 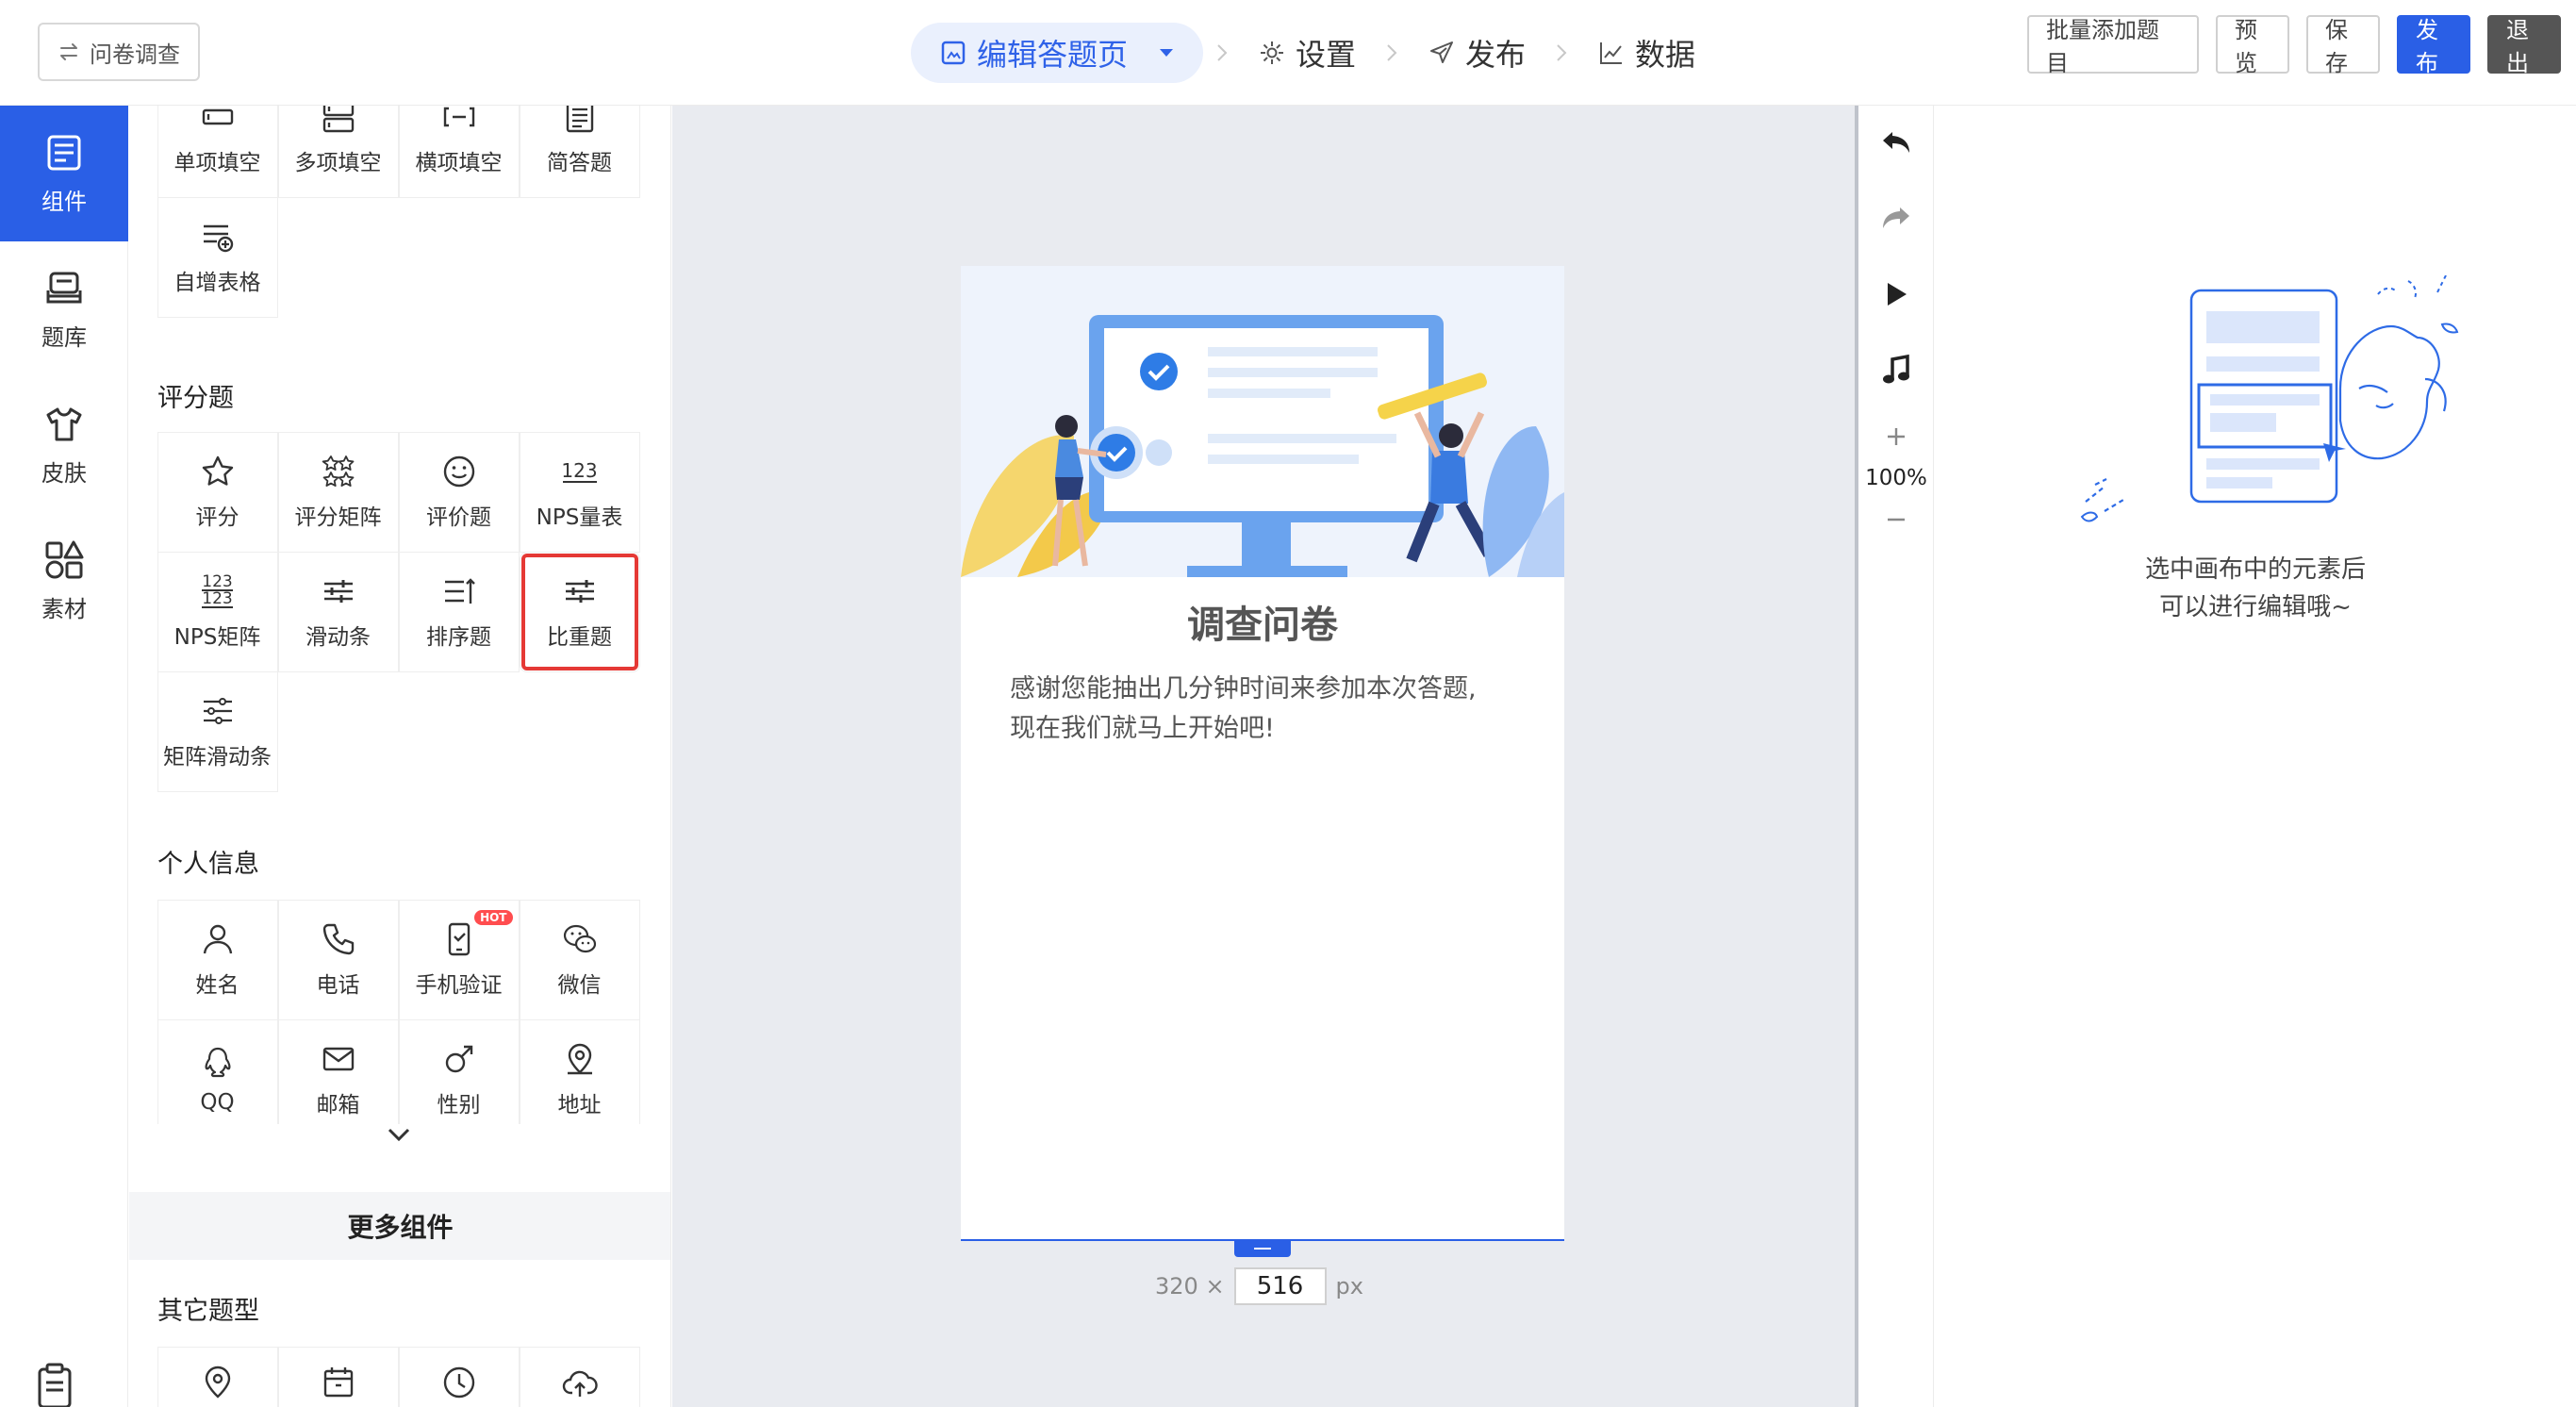 What do you see at coordinates (1896, 294) in the screenshot?
I see `play-icon` at bounding box center [1896, 294].